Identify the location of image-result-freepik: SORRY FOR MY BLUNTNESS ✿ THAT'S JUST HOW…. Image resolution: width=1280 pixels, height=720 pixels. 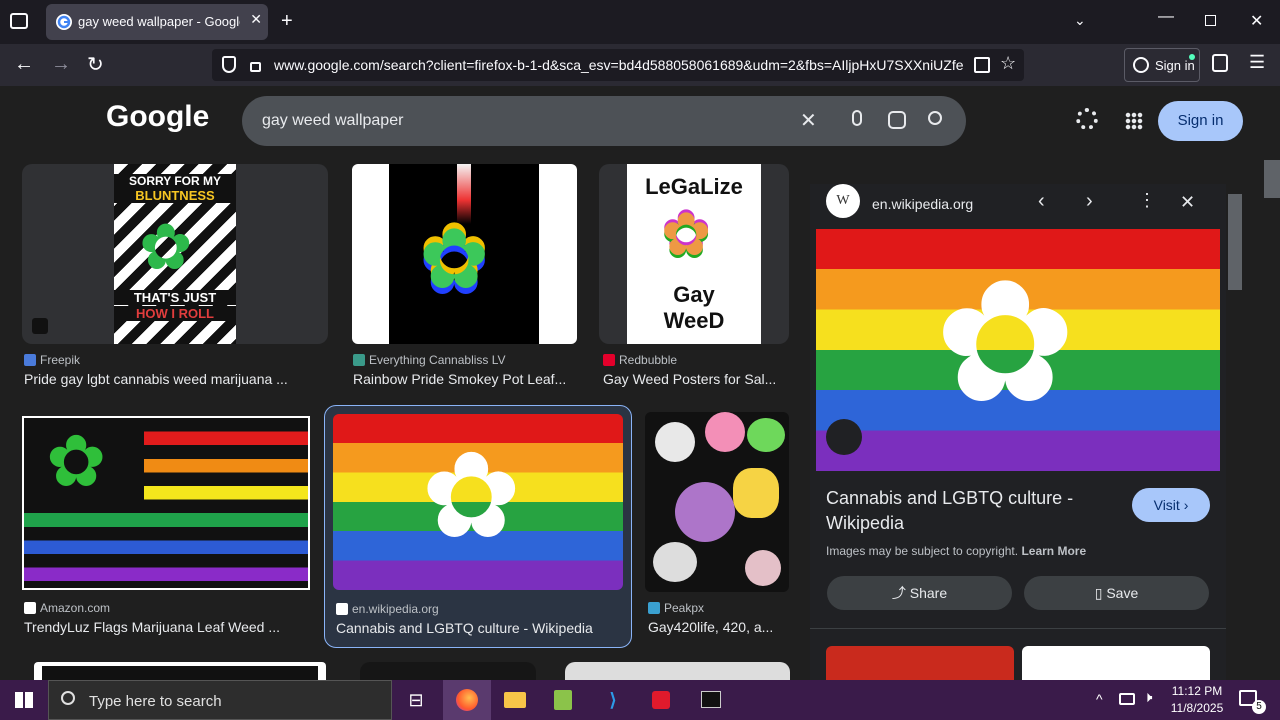
(175, 254).